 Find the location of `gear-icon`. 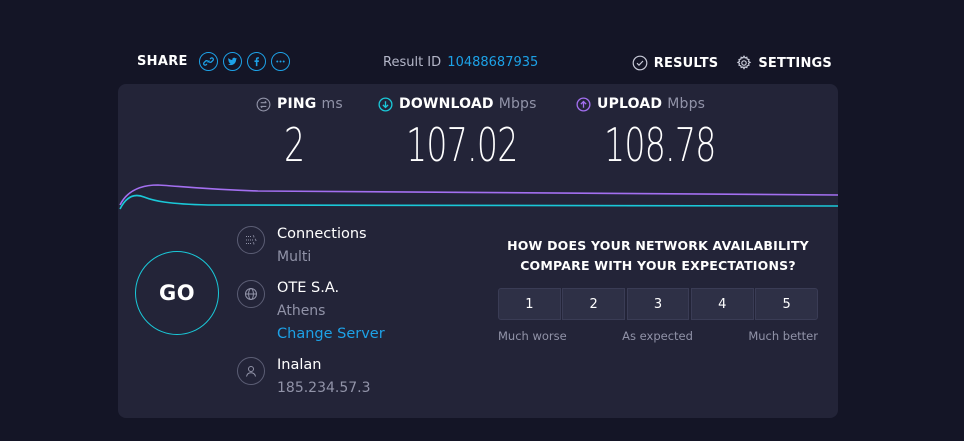

gear-icon is located at coordinates (744, 62).